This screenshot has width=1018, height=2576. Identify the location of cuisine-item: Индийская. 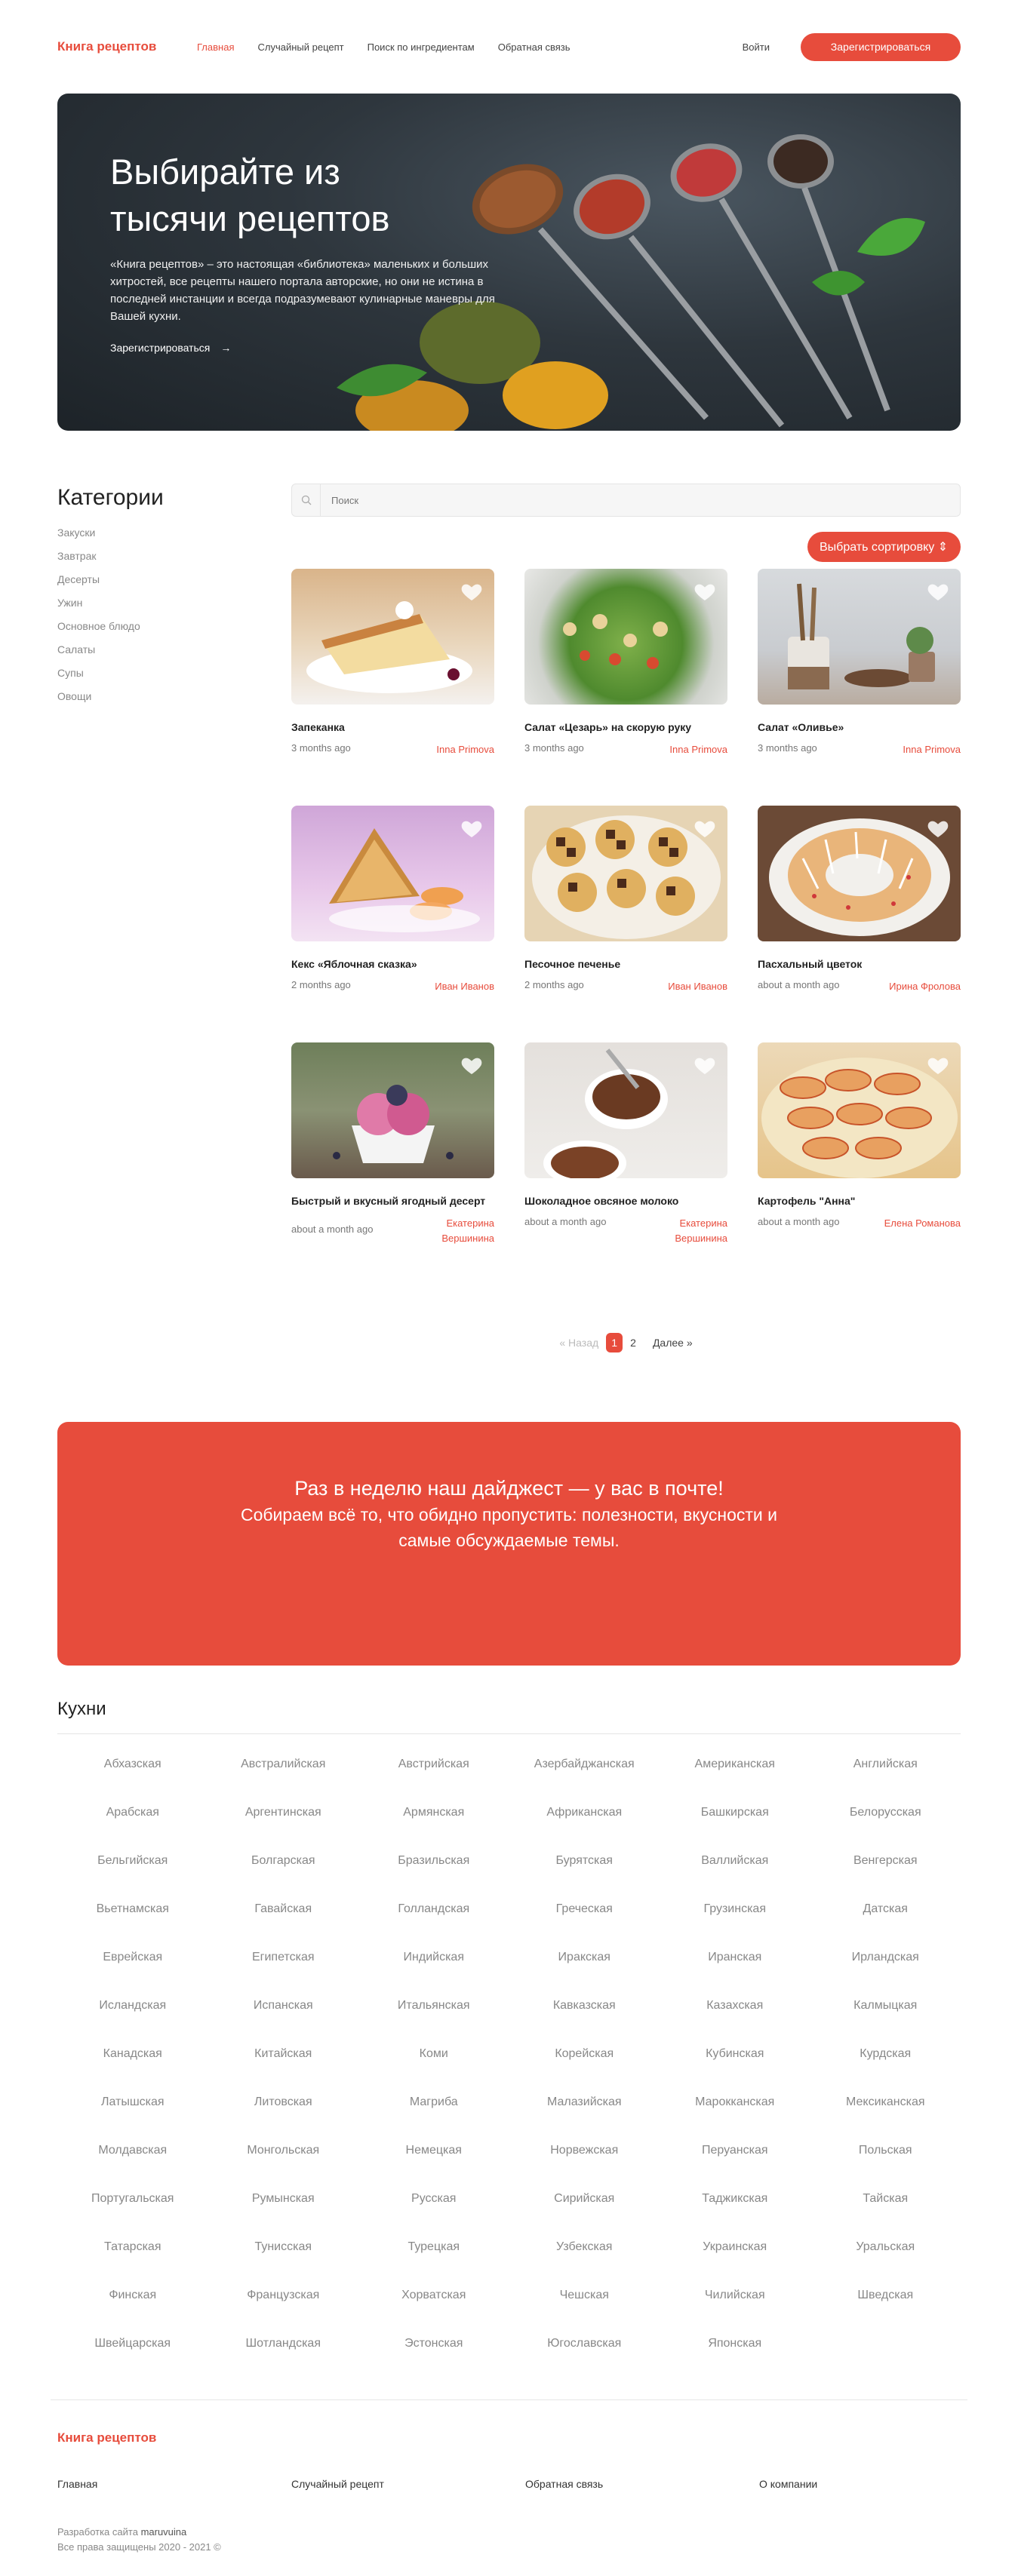
(434, 1957).